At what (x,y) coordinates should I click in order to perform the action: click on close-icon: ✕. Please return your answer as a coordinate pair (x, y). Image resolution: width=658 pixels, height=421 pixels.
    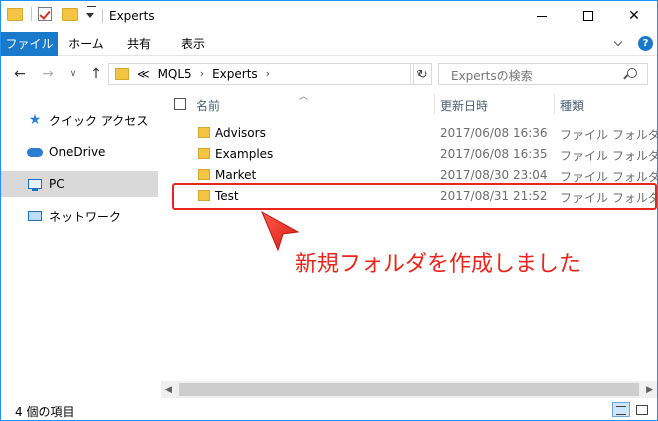
    Looking at the image, I should click on (634, 16).